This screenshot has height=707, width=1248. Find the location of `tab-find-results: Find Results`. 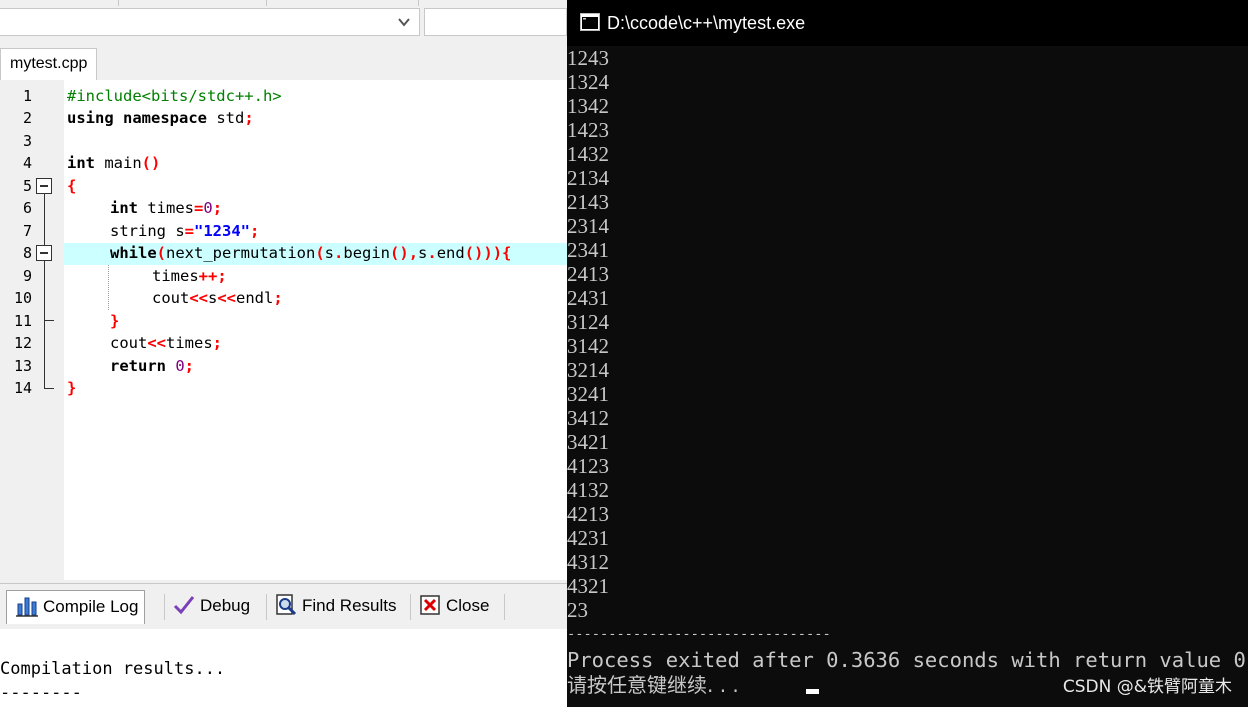

tab-find-results: Find Results is located at coordinates (334, 607).